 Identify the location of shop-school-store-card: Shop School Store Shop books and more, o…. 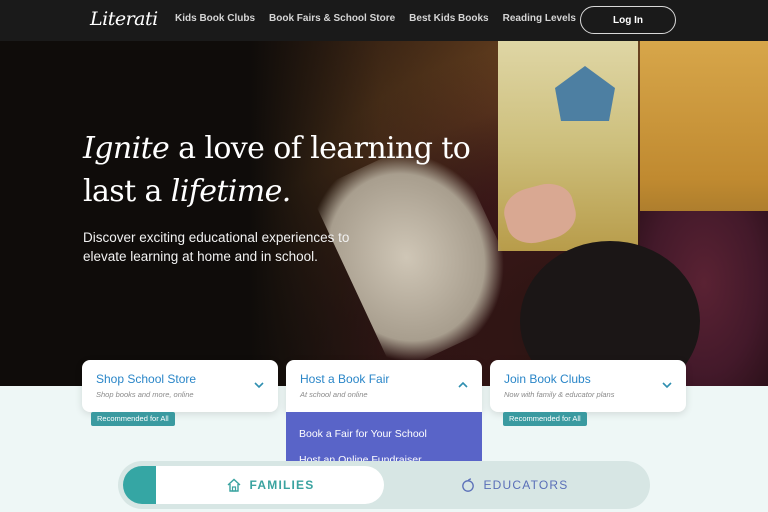
(180, 386).